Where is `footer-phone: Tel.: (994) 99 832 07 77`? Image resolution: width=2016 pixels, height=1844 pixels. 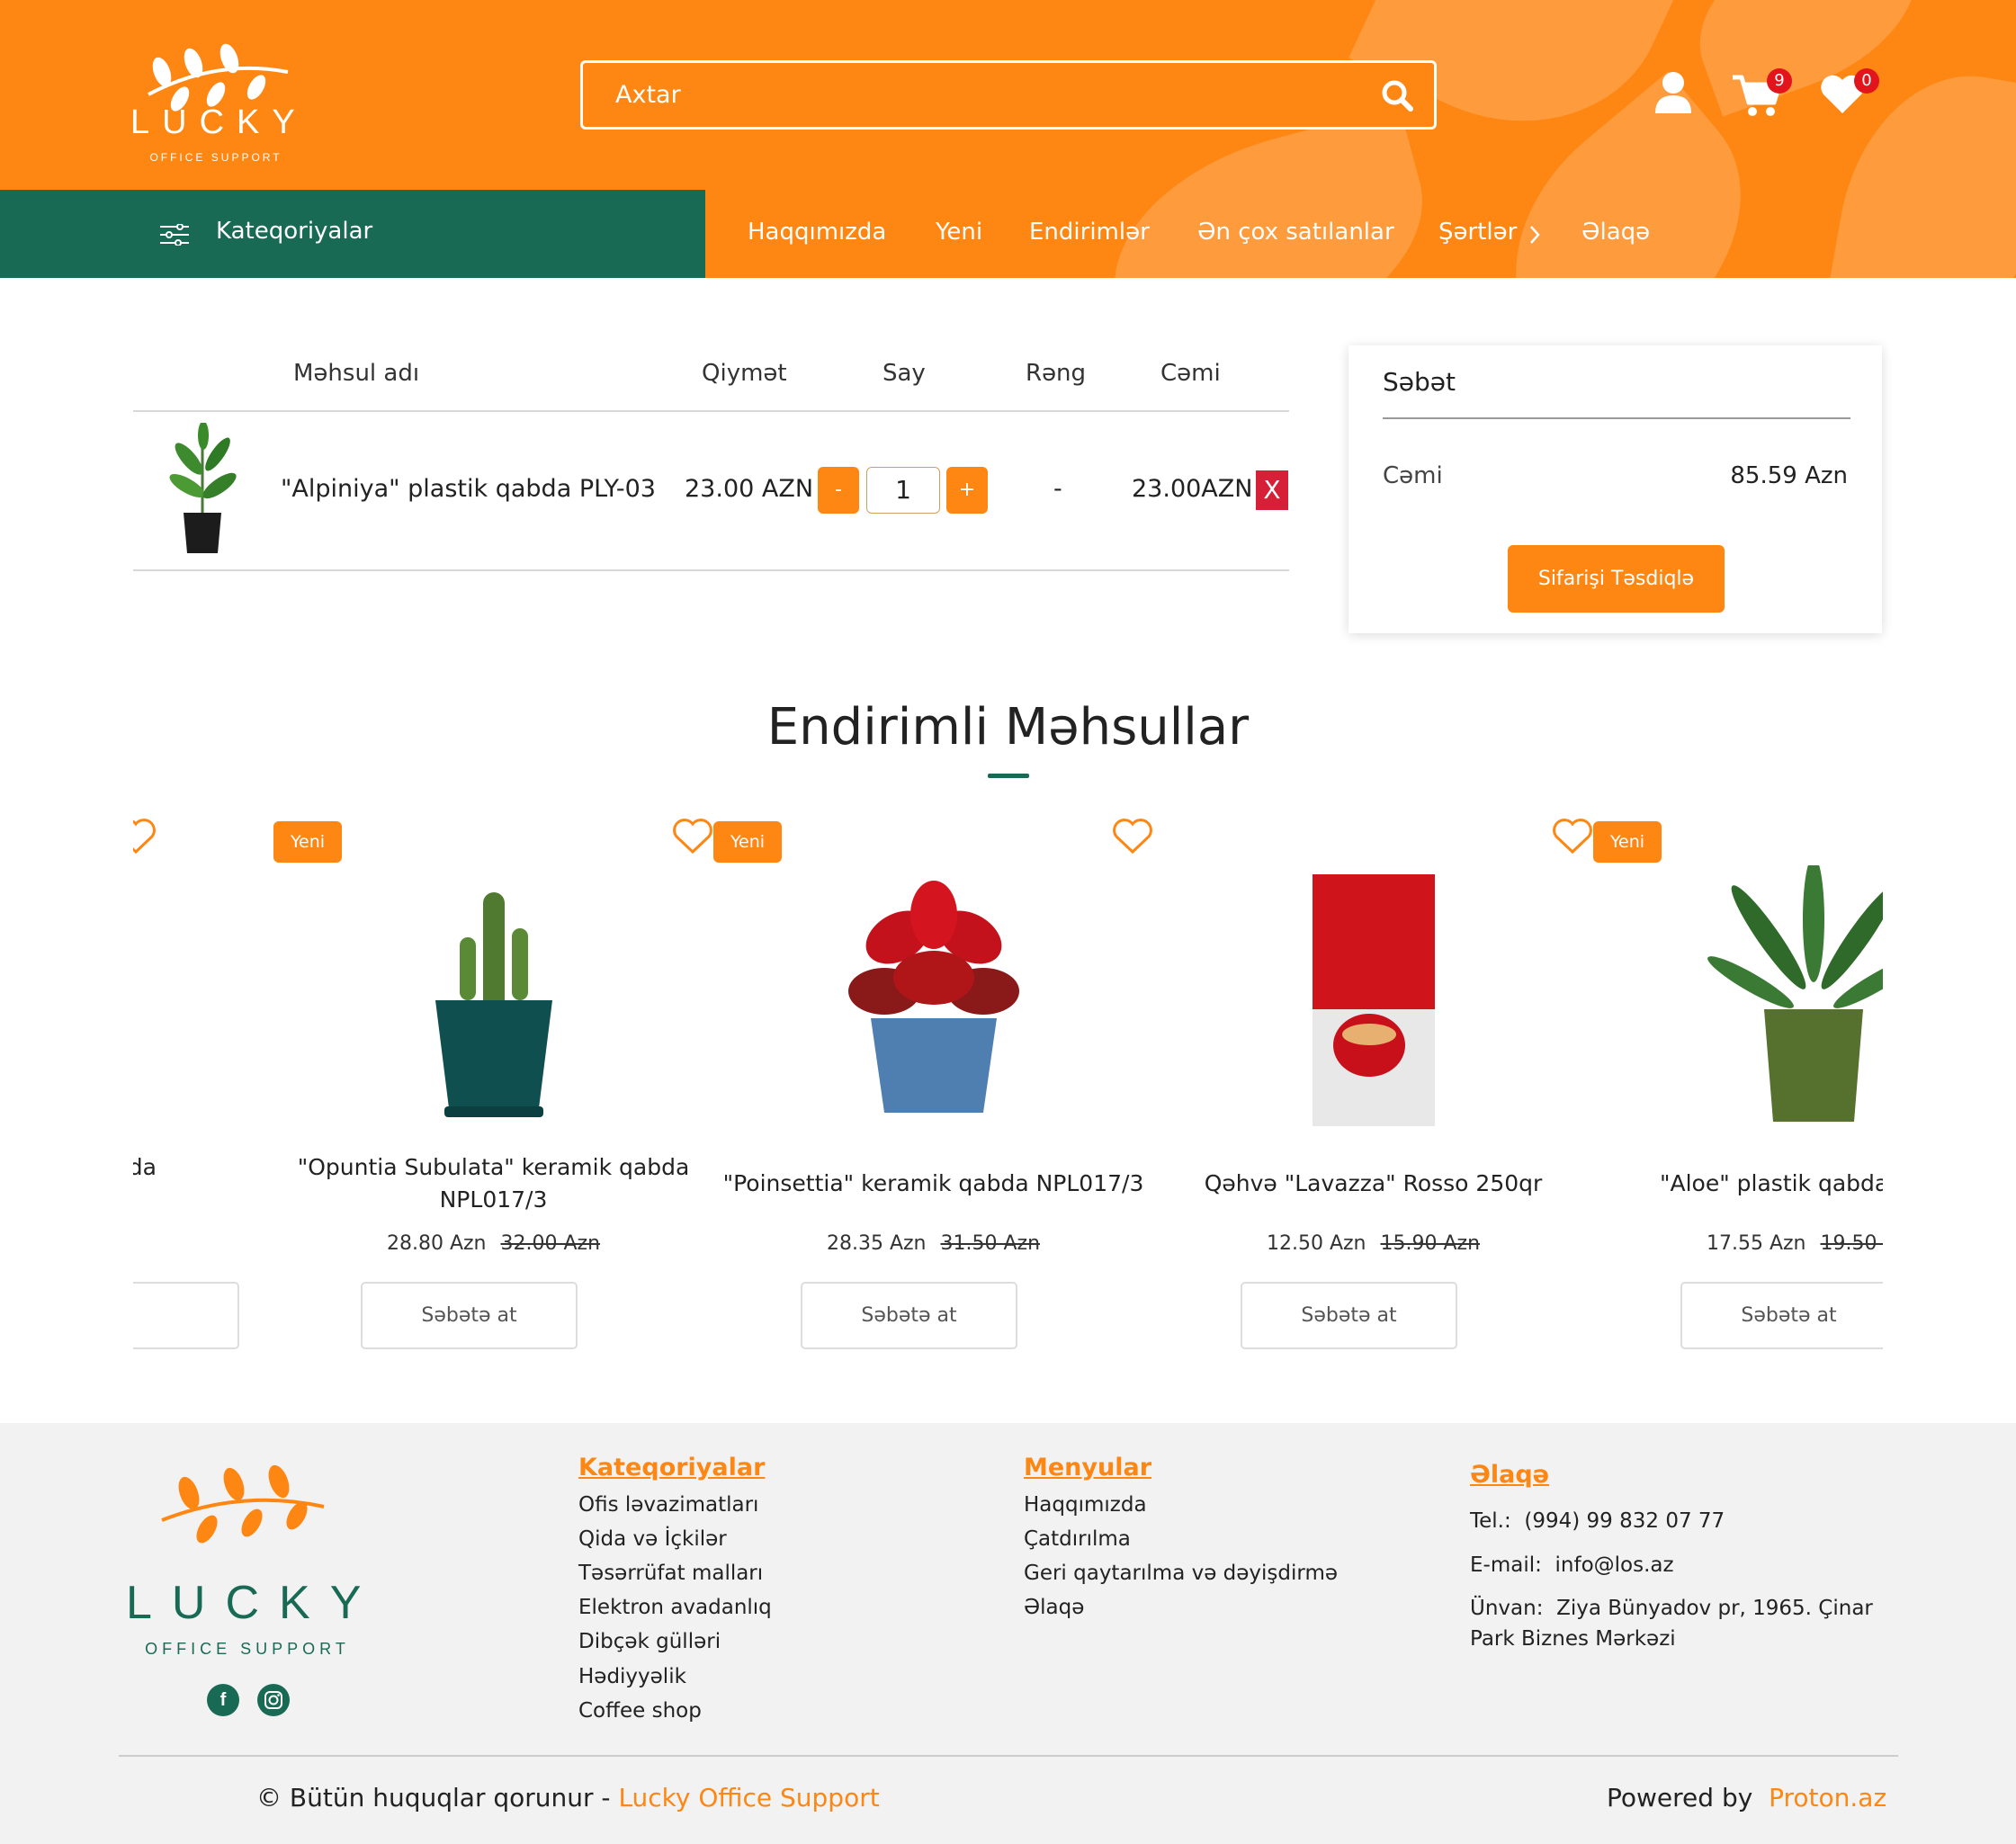 footer-phone: Tel.: (994) 99 832 07 77 is located at coordinates (1677, 1521).